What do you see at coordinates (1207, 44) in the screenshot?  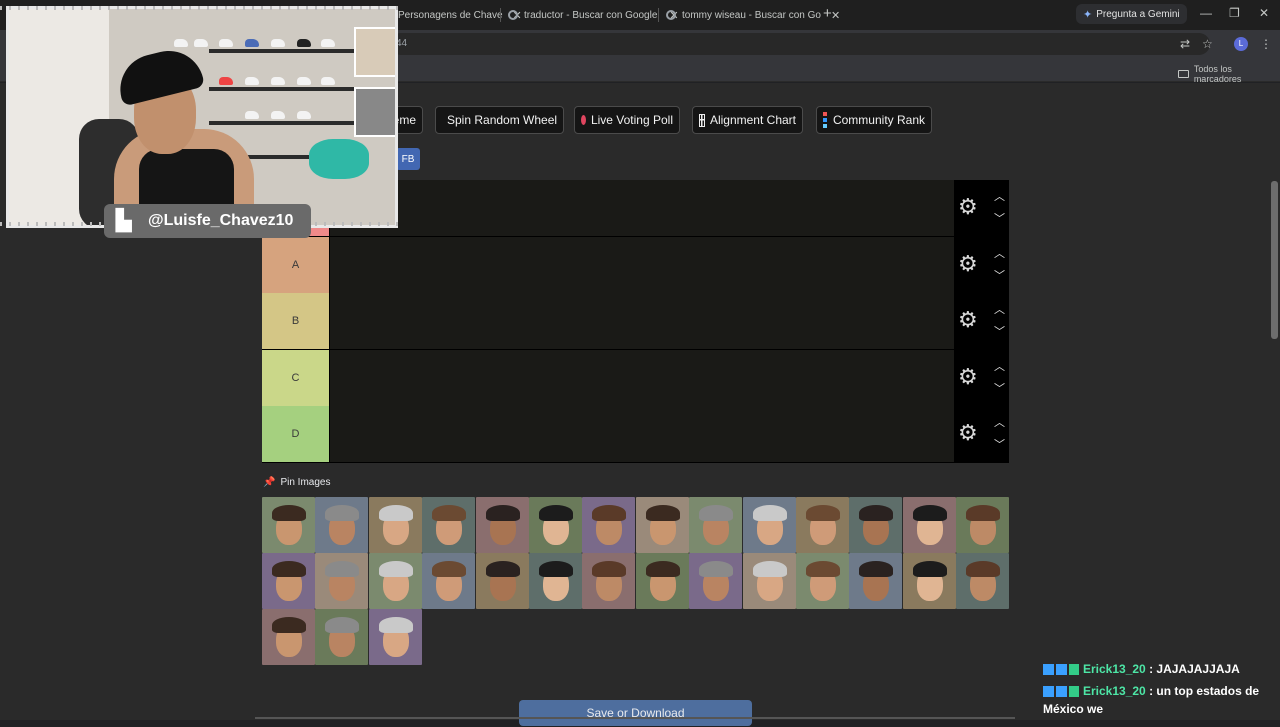 I see `star-icon: ☆` at bounding box center [1207, 44].